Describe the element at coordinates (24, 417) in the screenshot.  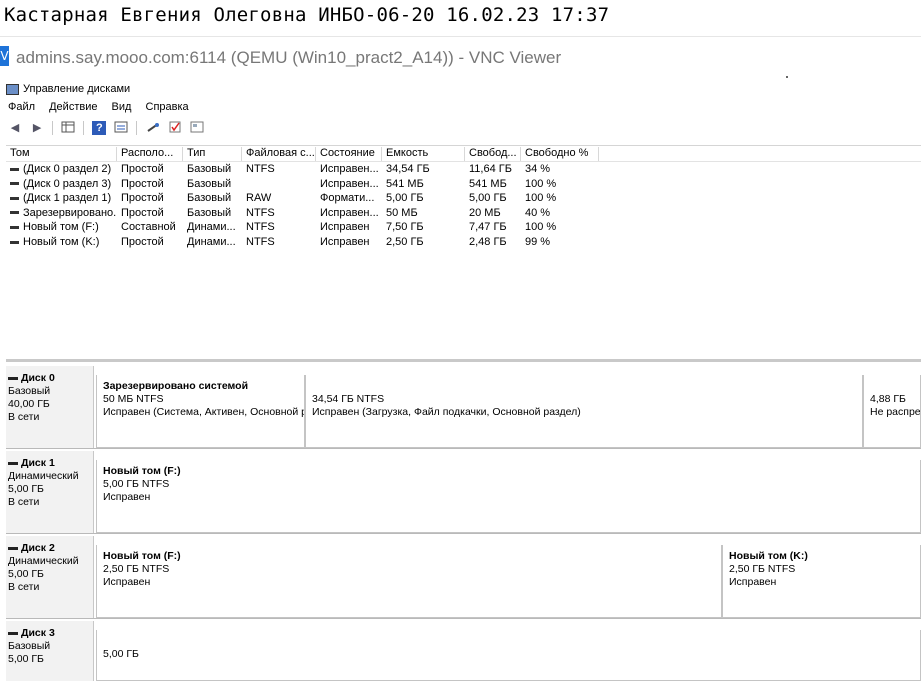
I see `disk-status: В сети` at that location.